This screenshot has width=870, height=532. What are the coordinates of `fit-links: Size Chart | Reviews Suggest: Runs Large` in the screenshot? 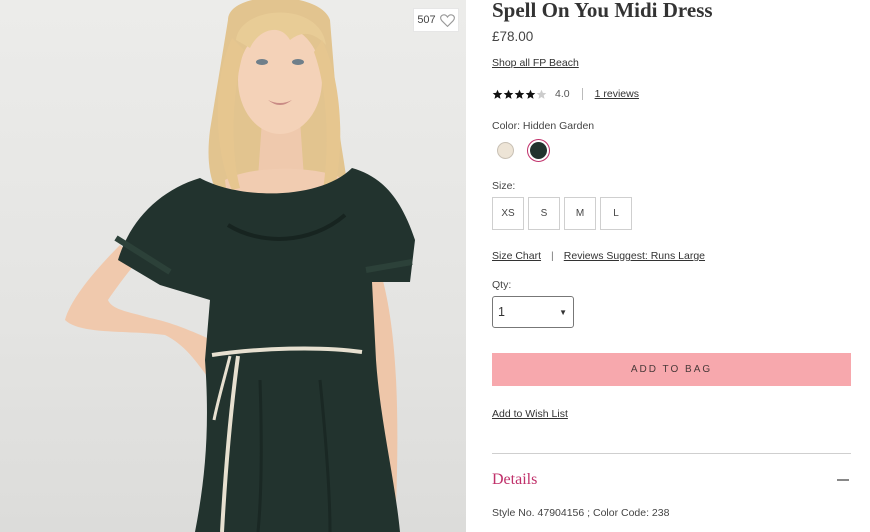 It's located at (598, 256).